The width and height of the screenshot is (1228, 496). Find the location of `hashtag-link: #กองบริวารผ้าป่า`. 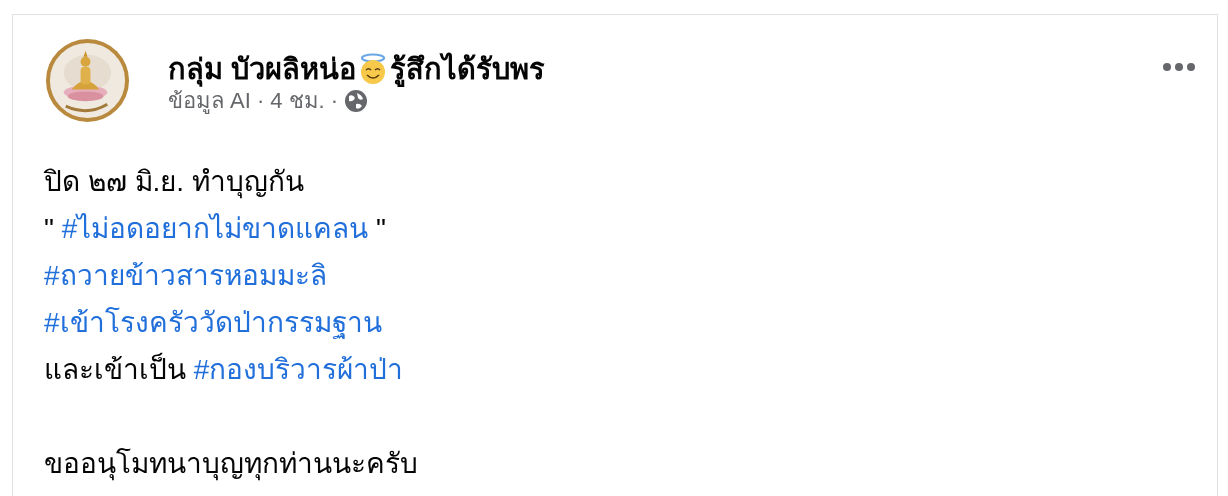

hashtag-link: #กองบริวารผ้าป่า is located at coordinates (298, 369).